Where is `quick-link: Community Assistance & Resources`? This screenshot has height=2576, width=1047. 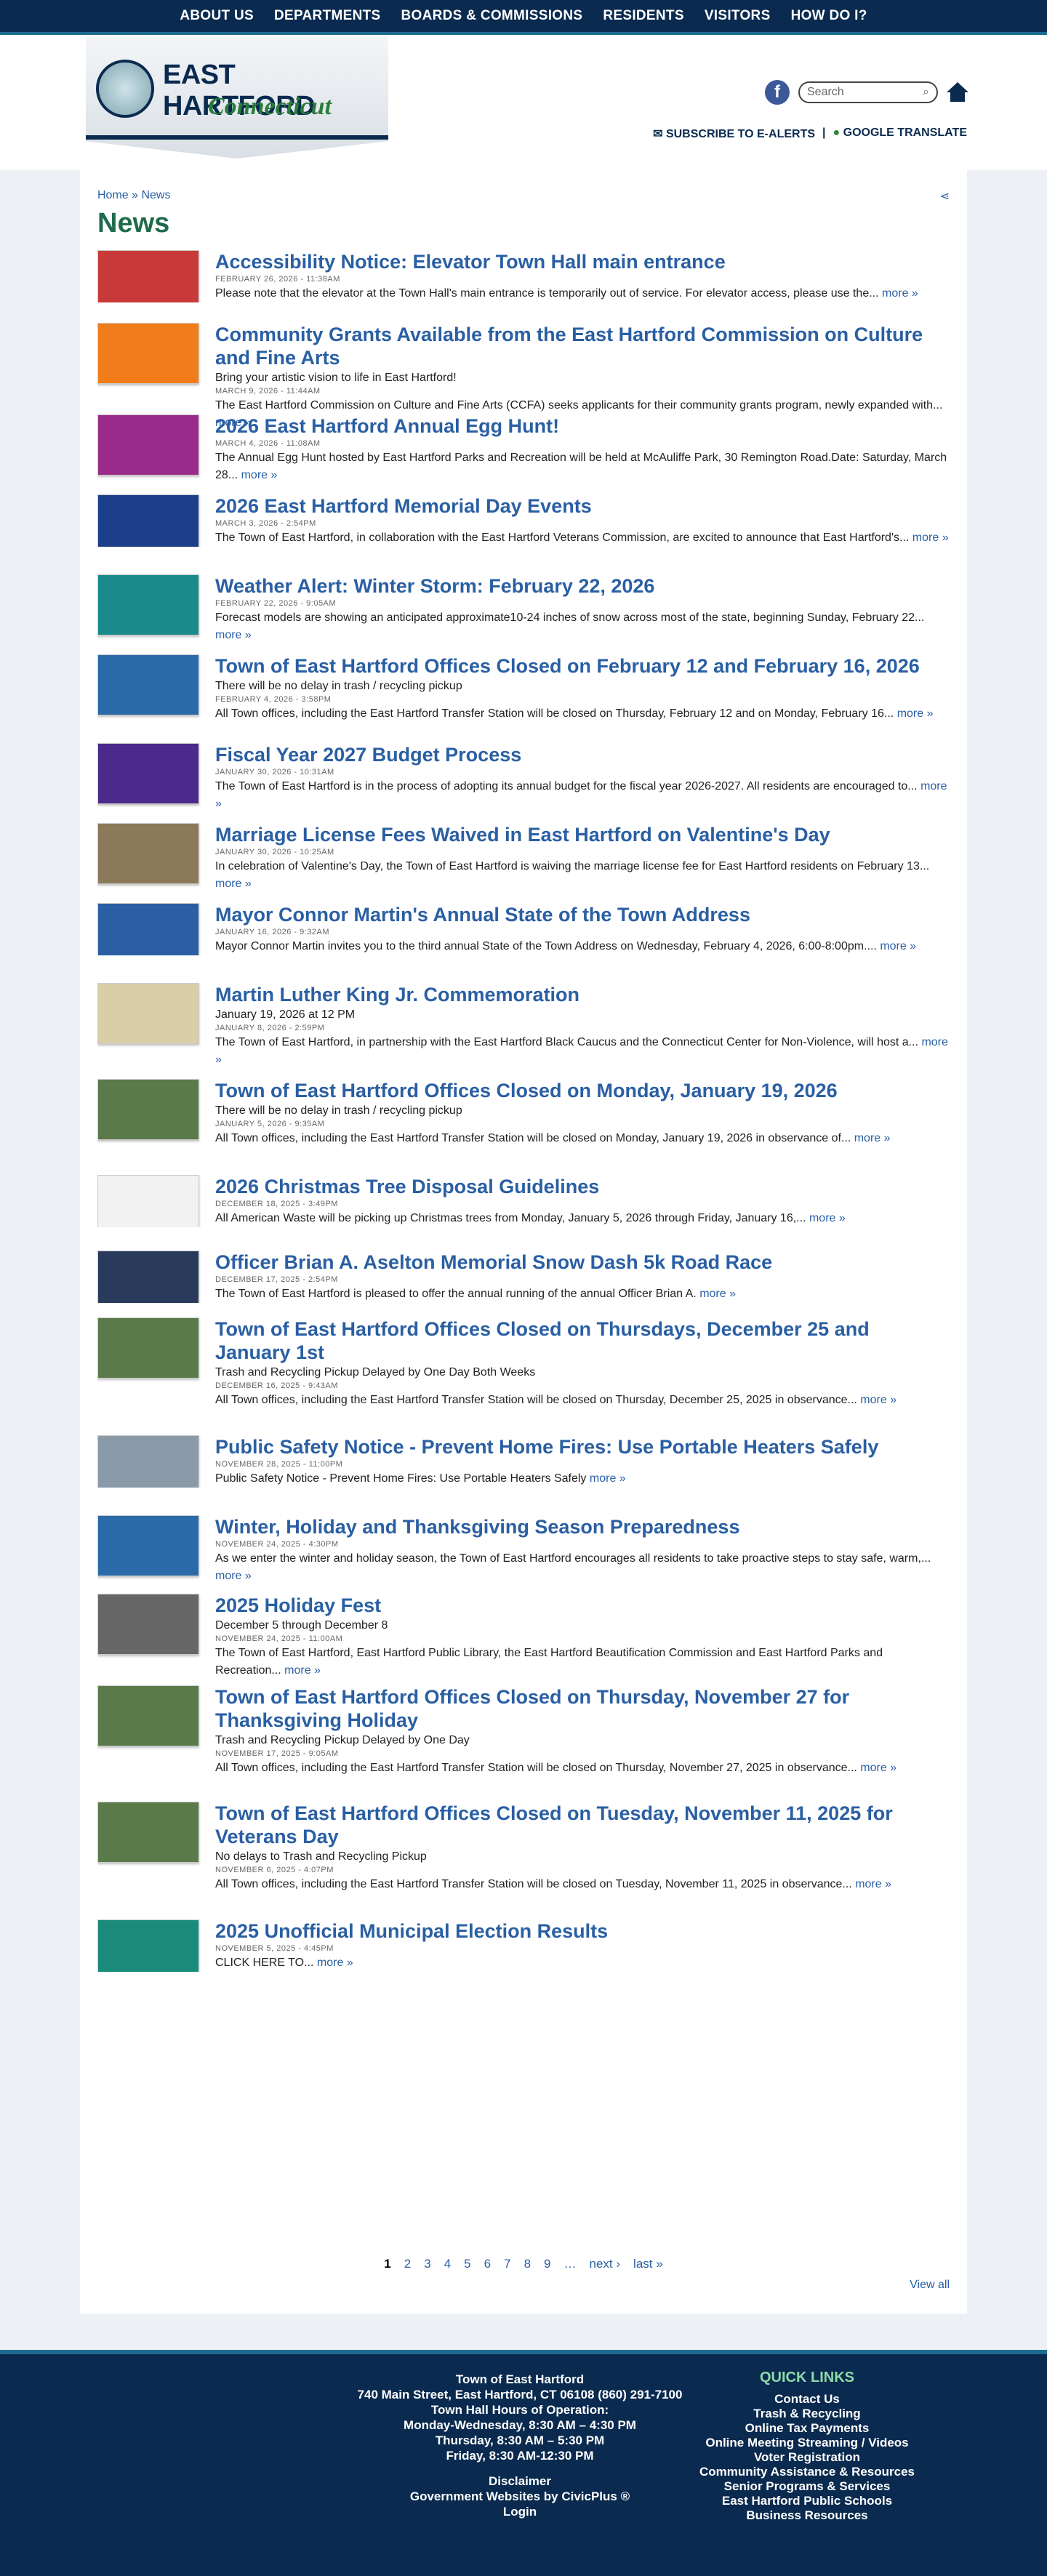 quick-link: Community Assistance & Resources is located at coordinates (807, 2472).